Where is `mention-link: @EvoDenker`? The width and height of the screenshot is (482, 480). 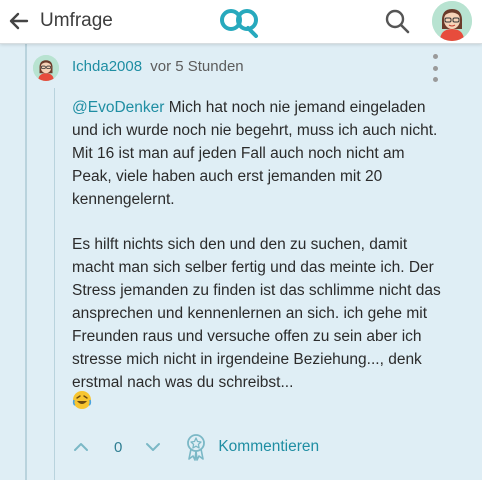
mention-link: @EvoDenker is located at coordinates (118, 107).